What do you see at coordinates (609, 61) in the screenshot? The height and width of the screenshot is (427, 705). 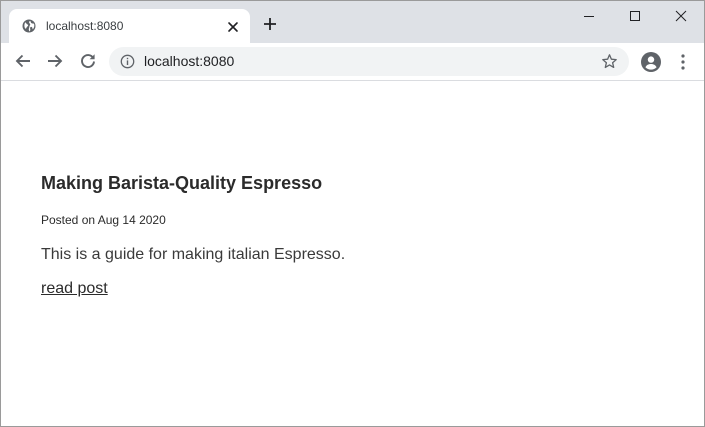 I see `bookmark-star-icon` at bounding box center [609, 61].